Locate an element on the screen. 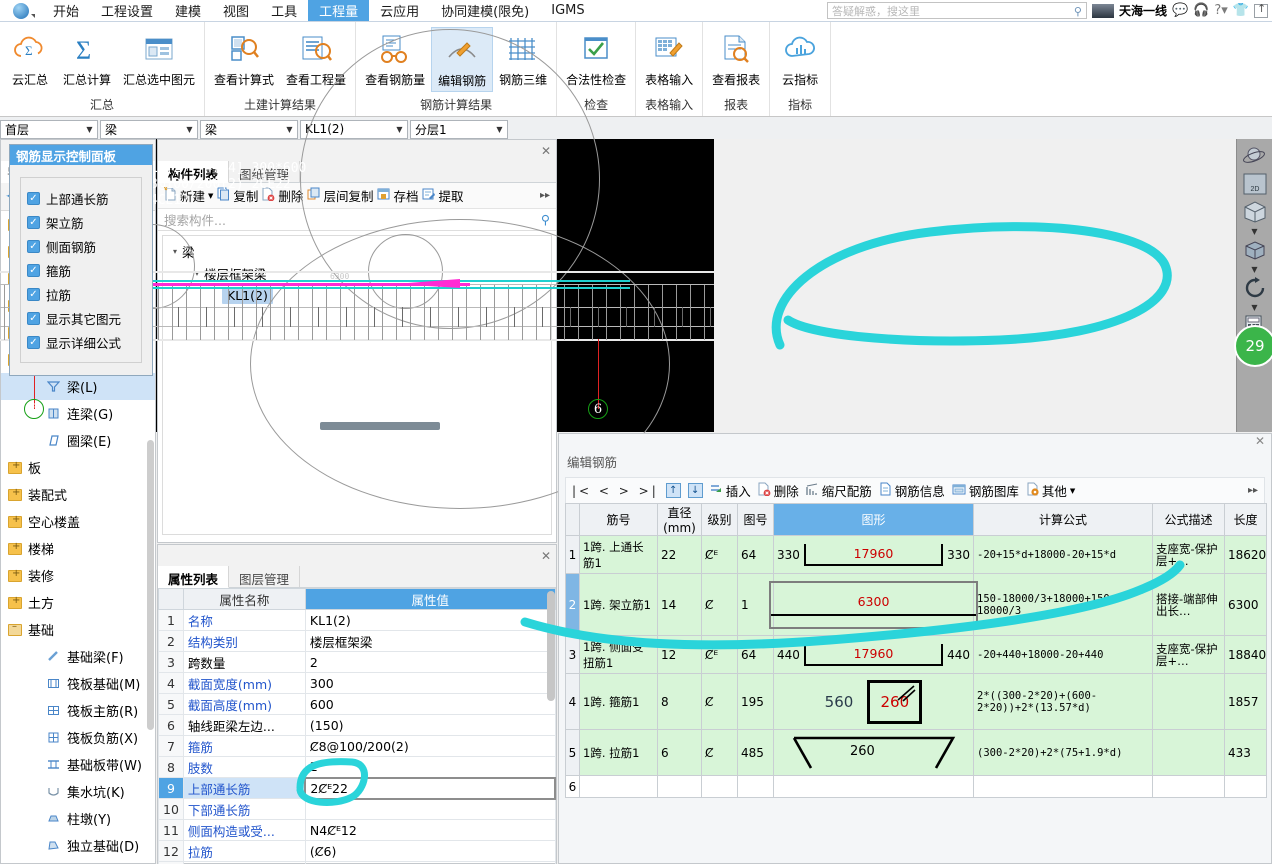 Image resolution: width=1272 pixels, height=864 pixels. rebar-row-diameter: 22 is located at coordinates (679, 554).